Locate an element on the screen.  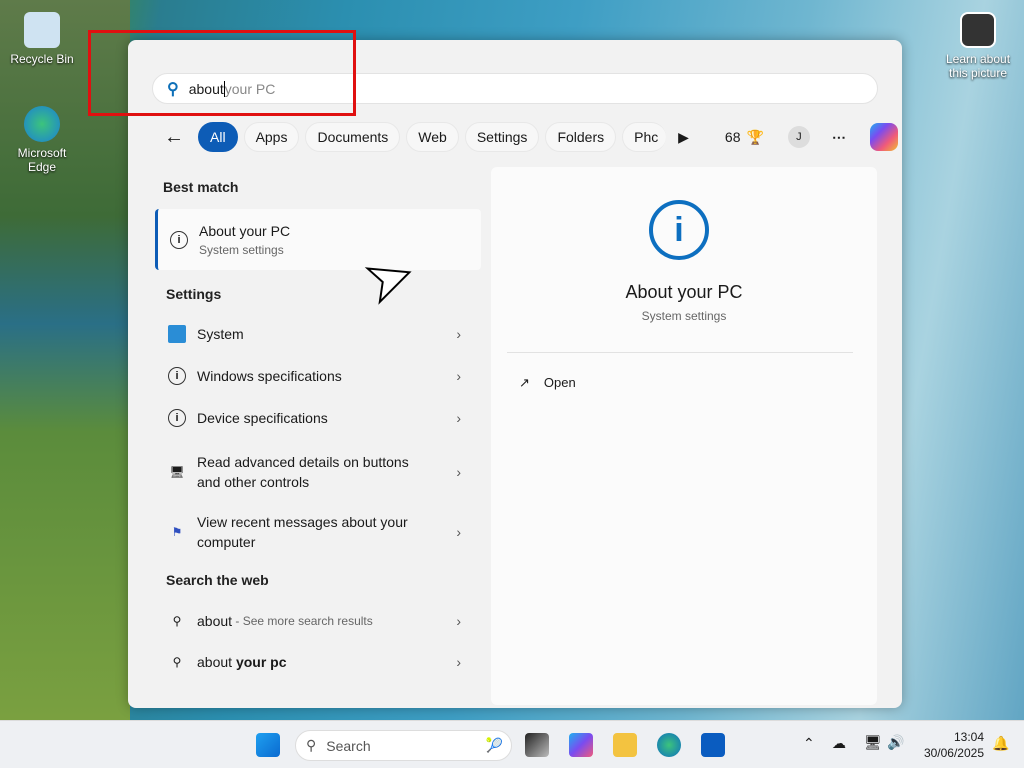
label: Device specifications is located at coordinates (262, 418).